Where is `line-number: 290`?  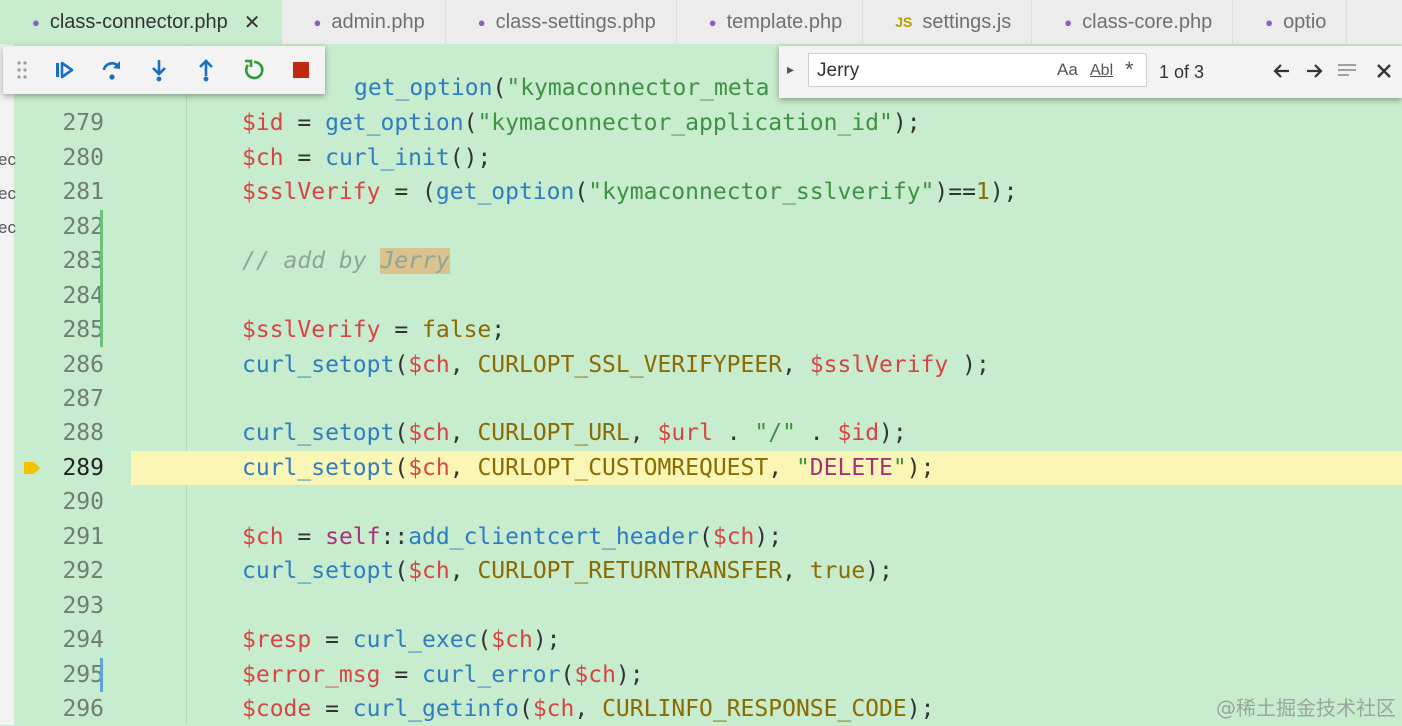 line-number: 290 is located at coordinates (83, 502).